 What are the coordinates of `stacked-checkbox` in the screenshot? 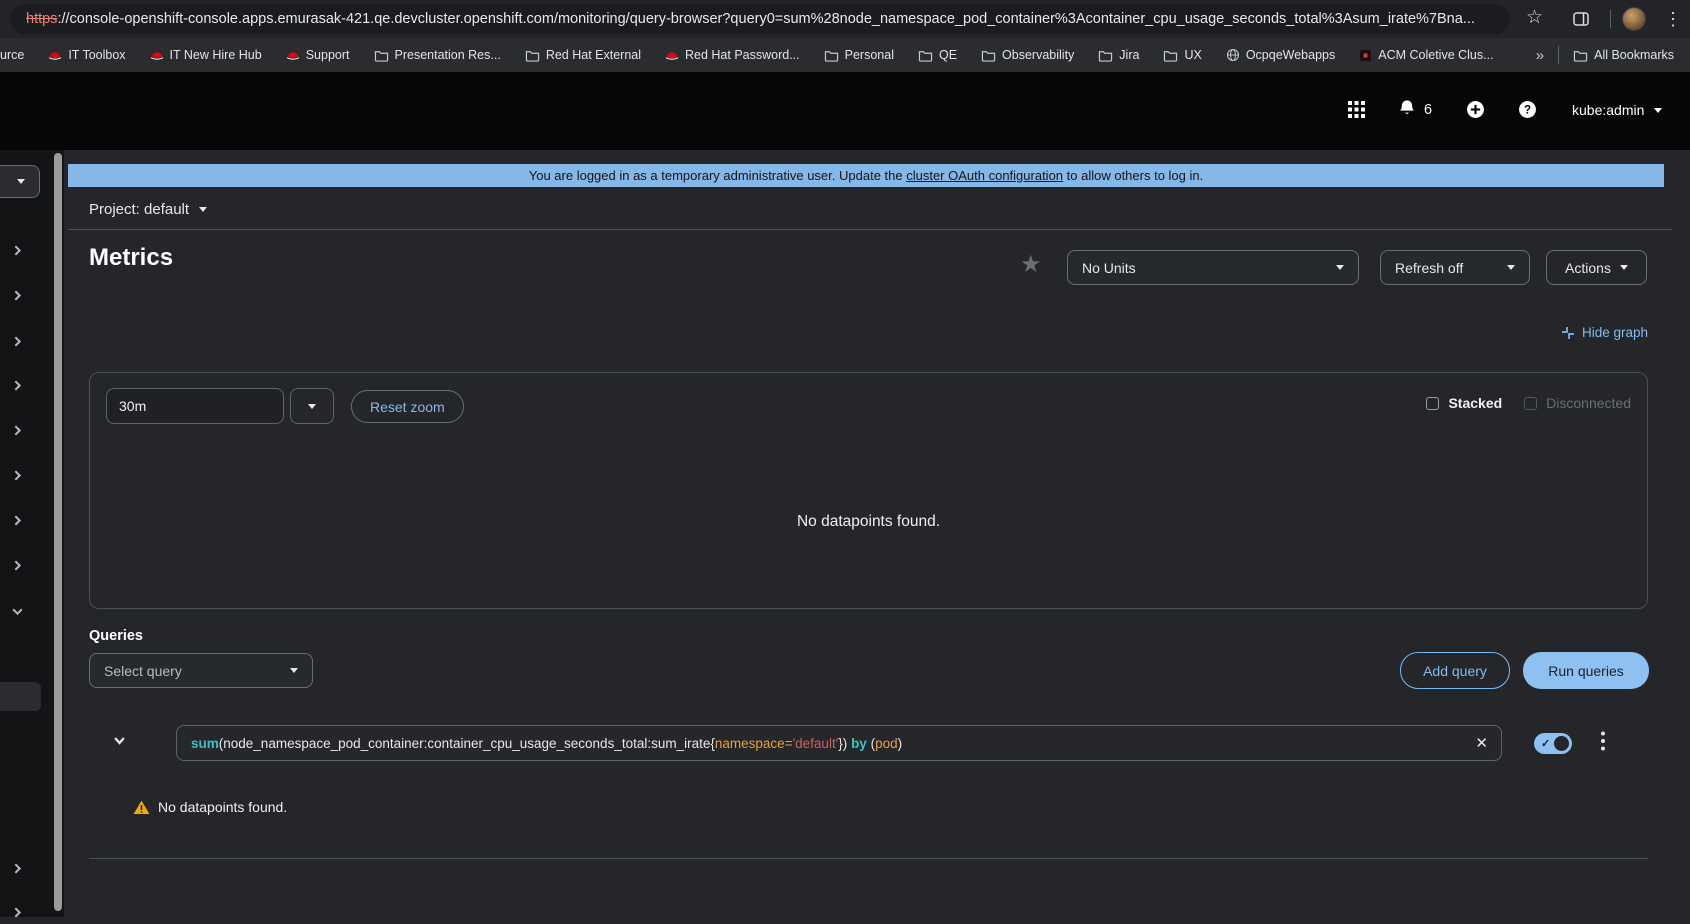 It's located at (1433, 403).